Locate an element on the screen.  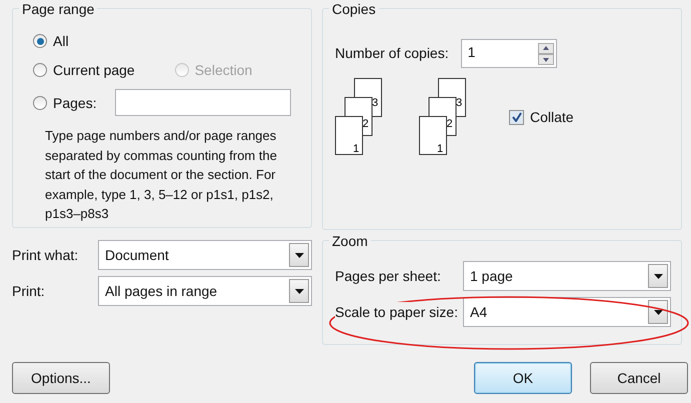
hint-text: Type page numbers and/or page ranges separated by commas counting from the start of the document or the section. For example, type 1, 3, 5–12 or p1s1, p1s2, p1s3–p8s3 is located at coordinates (161, 175).